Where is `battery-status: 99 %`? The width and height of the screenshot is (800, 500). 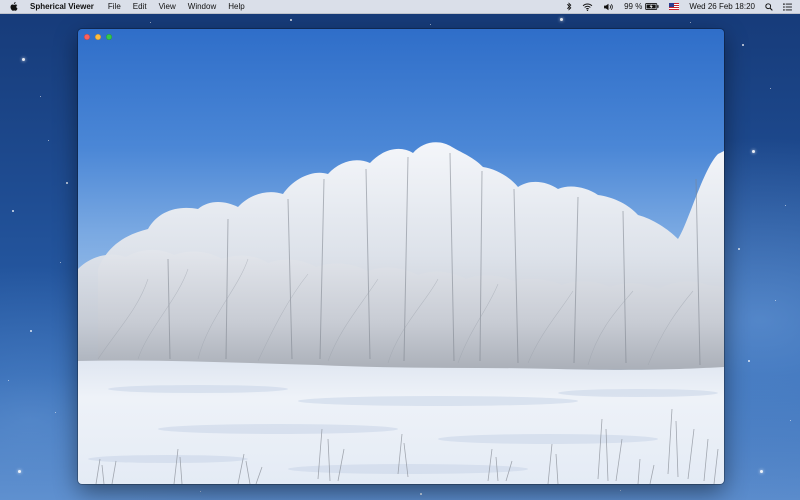 battery-status: 99 % is located at coordinates (641, 6).